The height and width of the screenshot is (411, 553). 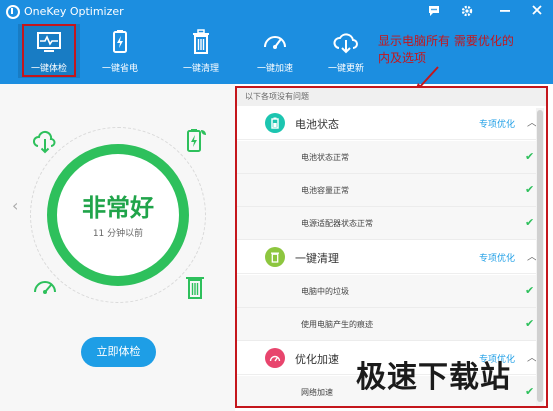 What do you see at coordinates (345, 69) in the screenshot?
I see `nav-tab-label: 一键更新` at bounding box center [345, 69].